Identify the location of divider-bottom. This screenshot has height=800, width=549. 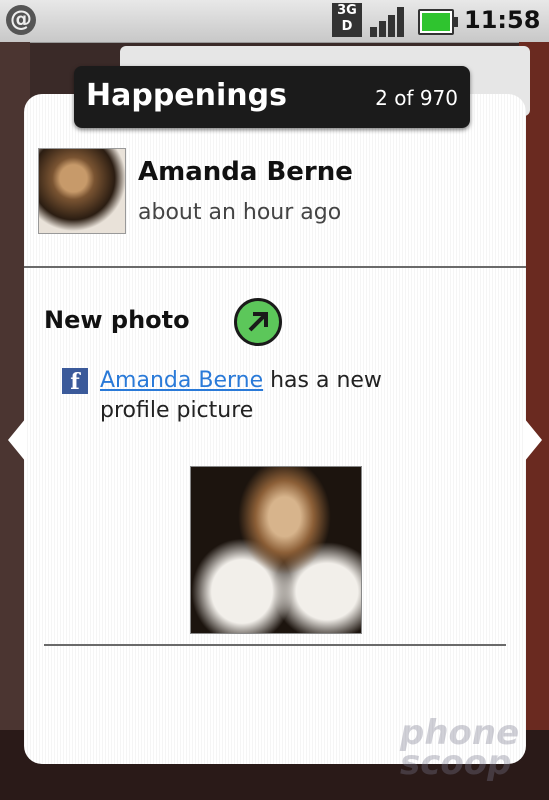
(275, 645).